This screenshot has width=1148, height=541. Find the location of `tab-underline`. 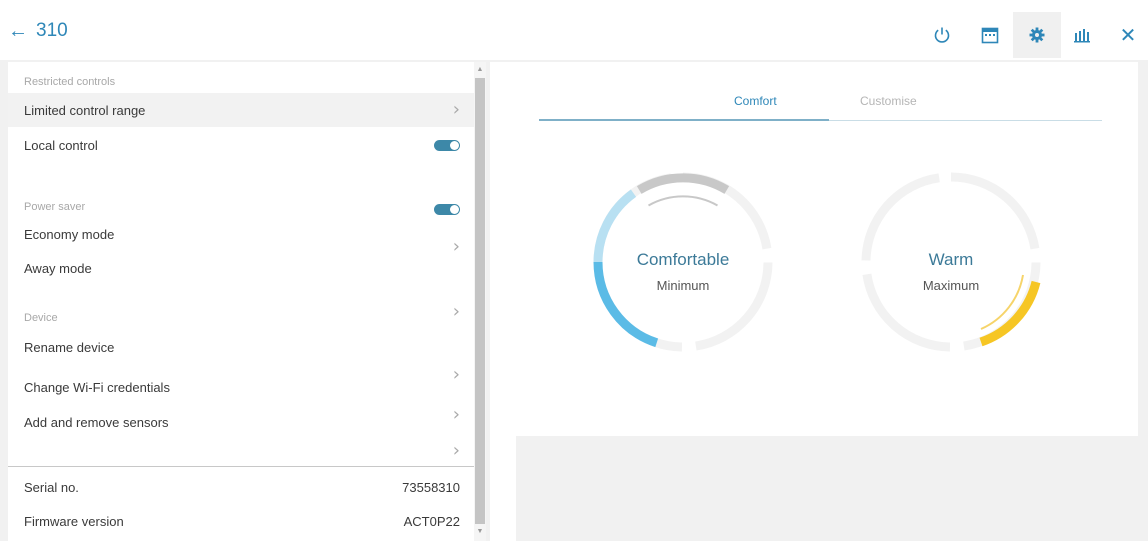

tab-underline is located at coordinates (684, 120).